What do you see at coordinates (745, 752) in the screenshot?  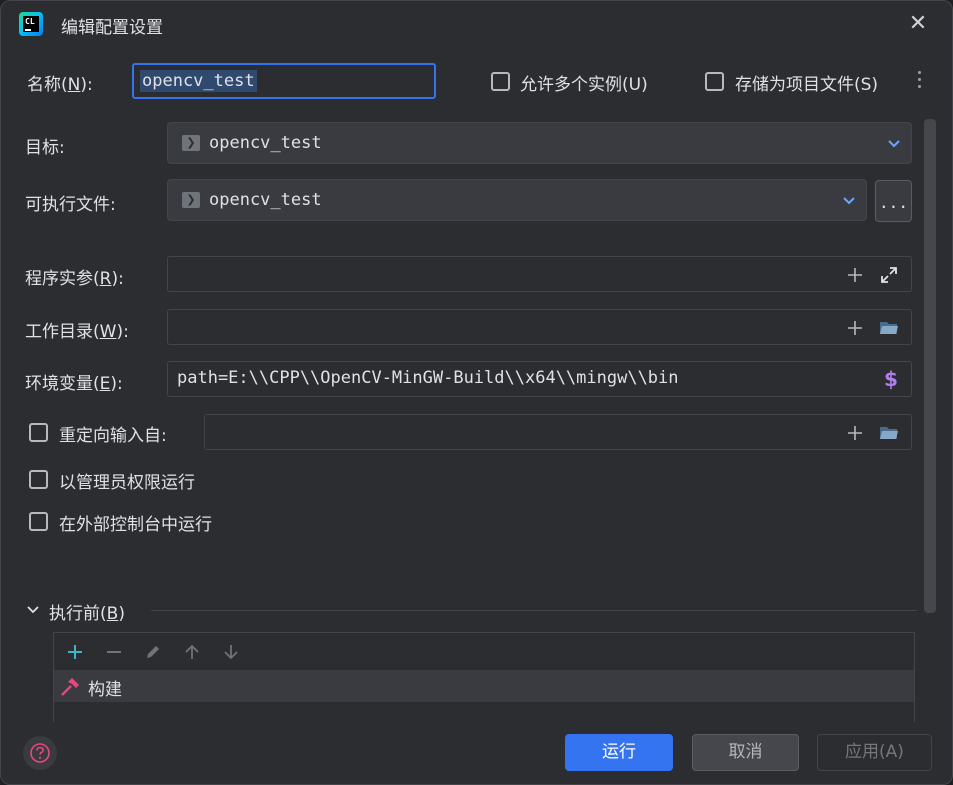 I see `cancel-button: 取消` at bounding box center [745, 752].